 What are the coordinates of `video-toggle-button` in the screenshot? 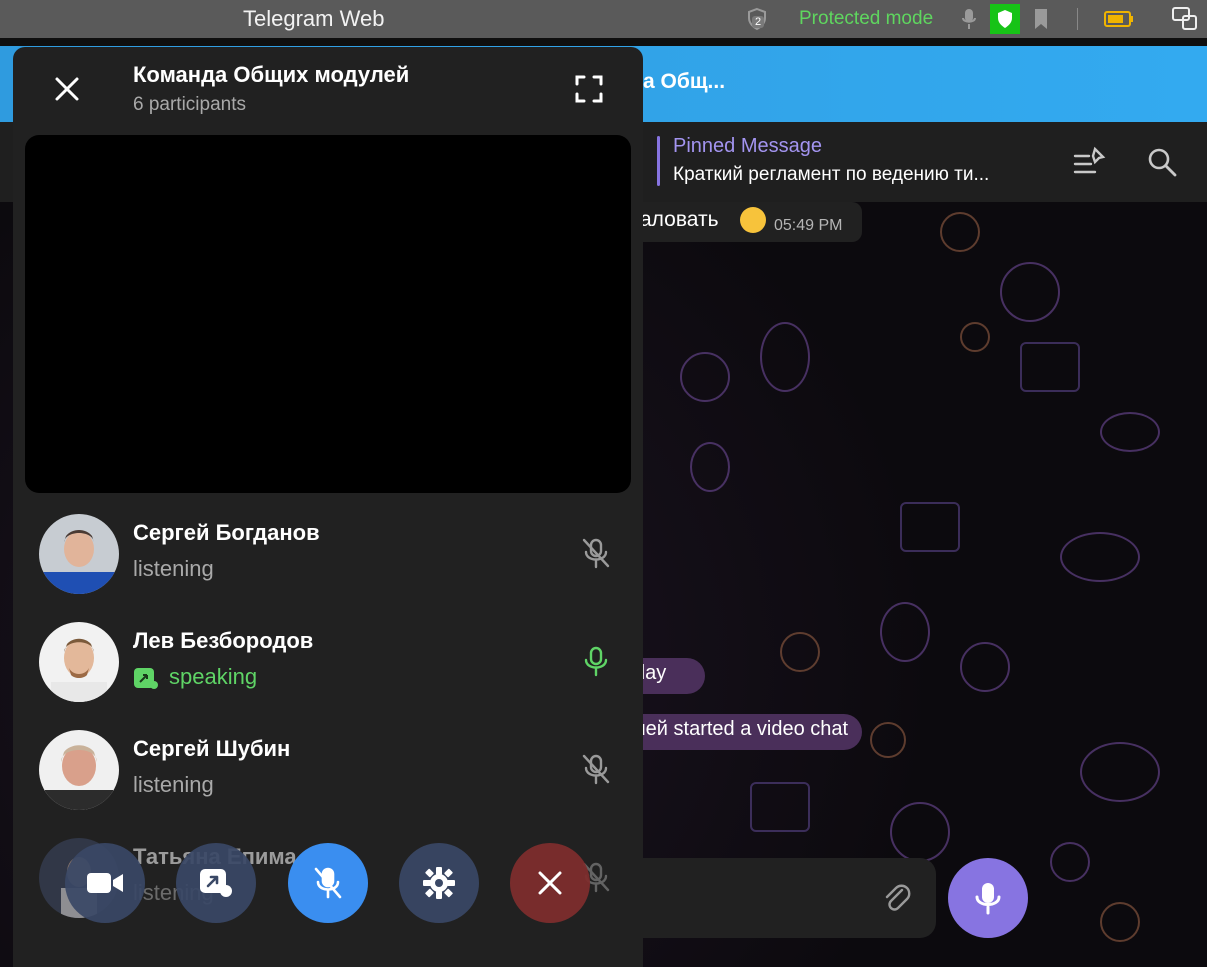 It's located at (105, 883).